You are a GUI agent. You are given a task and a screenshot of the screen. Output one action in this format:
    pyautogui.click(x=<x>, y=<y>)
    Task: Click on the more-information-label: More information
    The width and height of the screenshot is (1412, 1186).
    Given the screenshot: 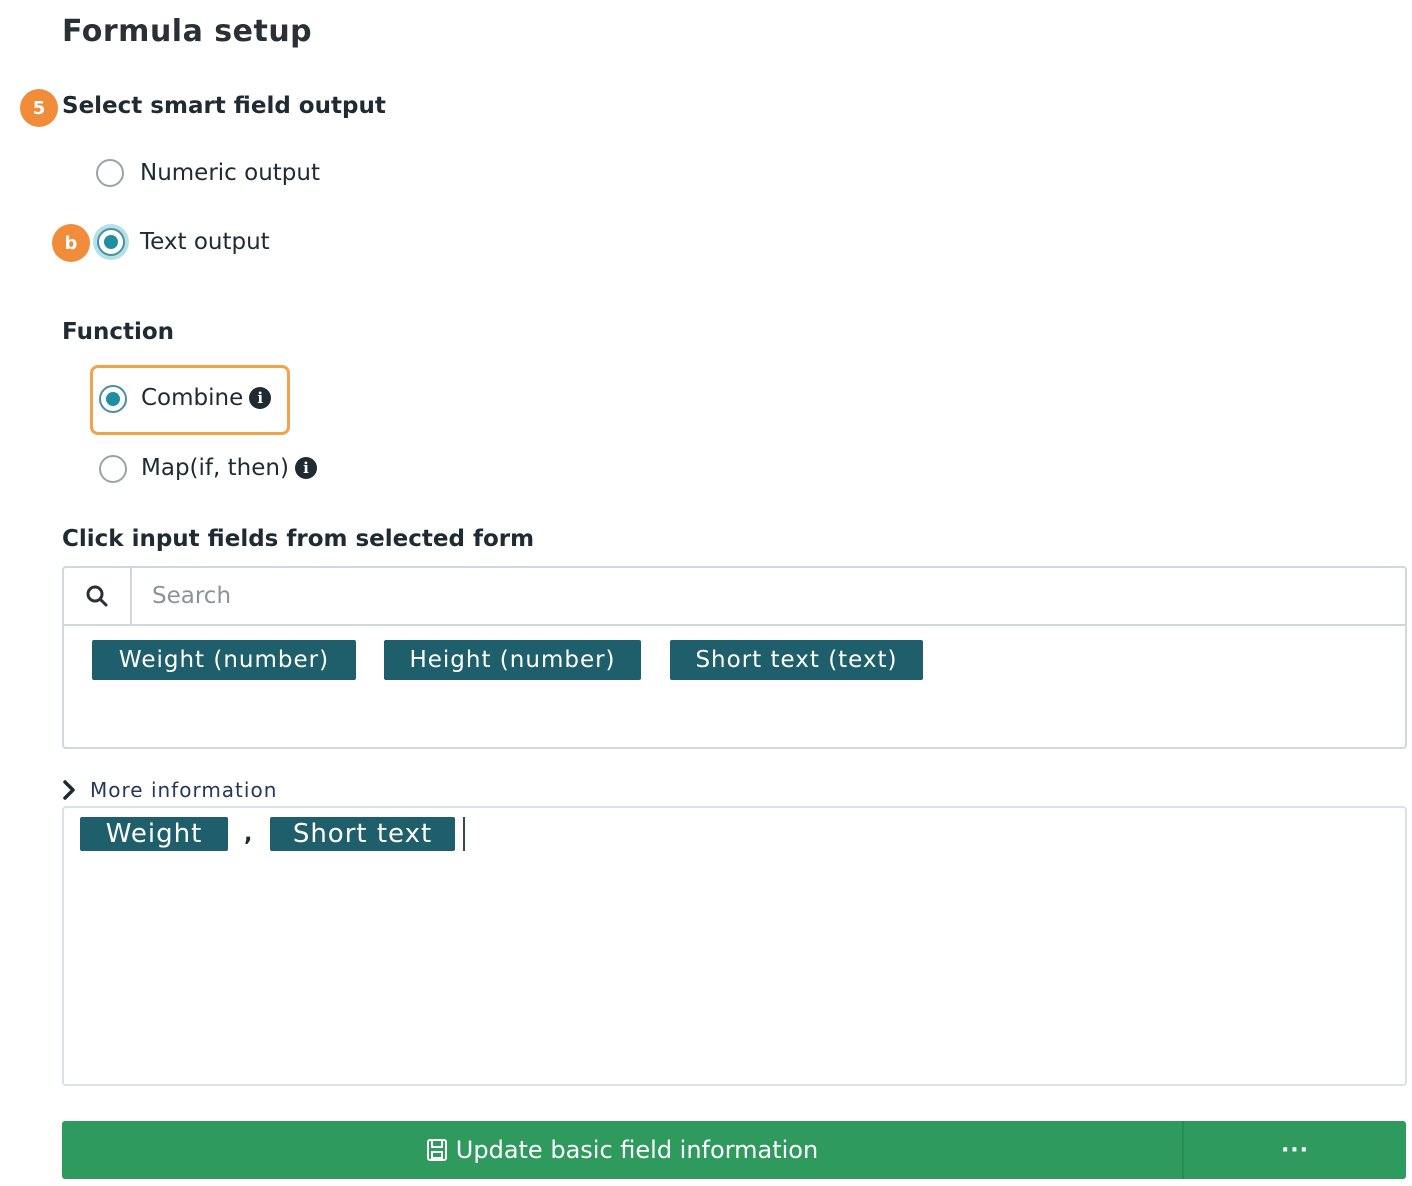 What is the action you would take?
    pyautogui.click(x=184, y=790)
    